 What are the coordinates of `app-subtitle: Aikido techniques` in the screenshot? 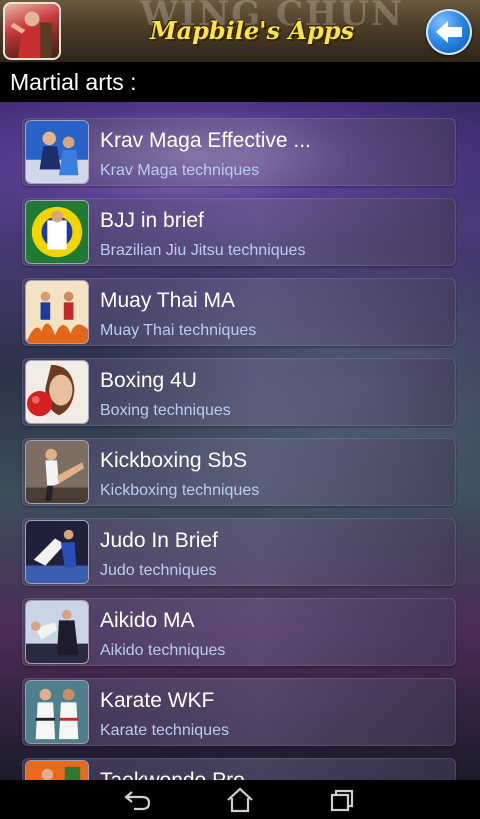 It's located at (163, 650).